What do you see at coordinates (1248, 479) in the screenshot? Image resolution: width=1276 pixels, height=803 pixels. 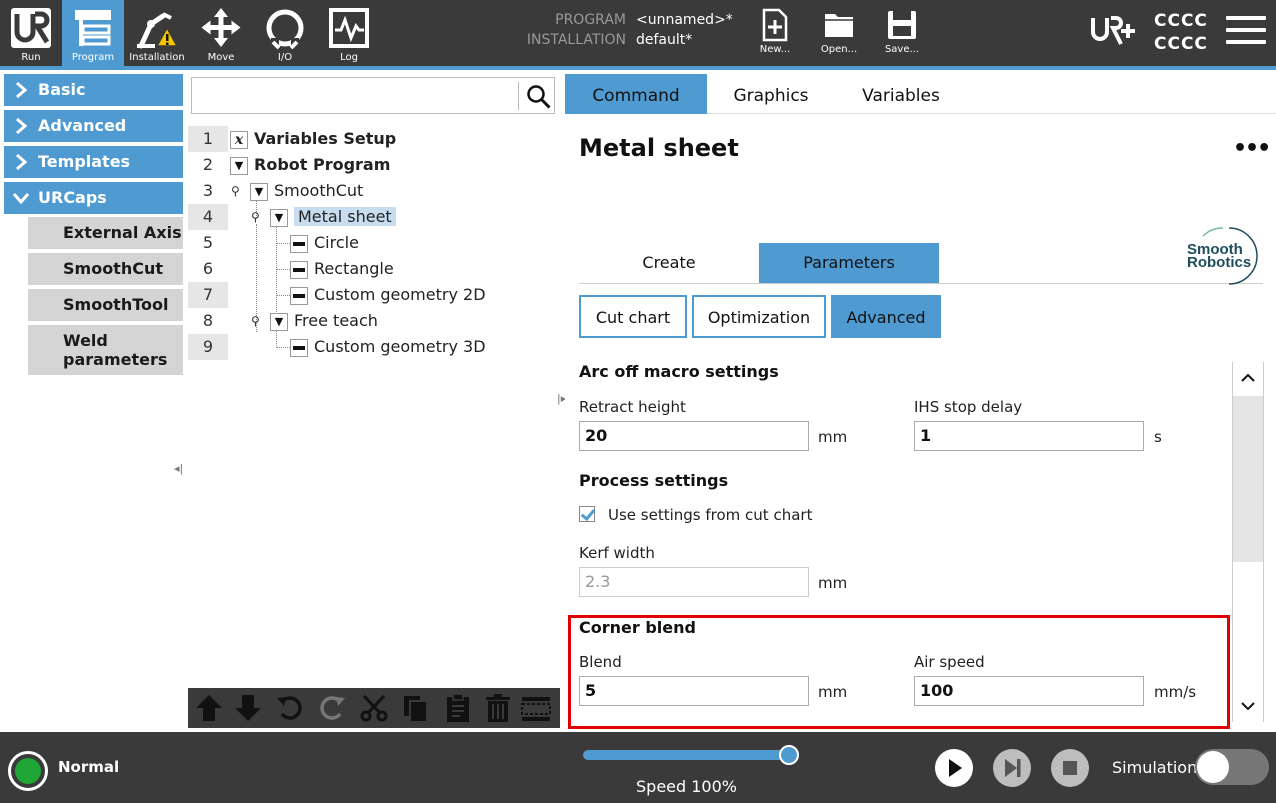 I see `scroll-thumb` at bounding box center [1248, 479].